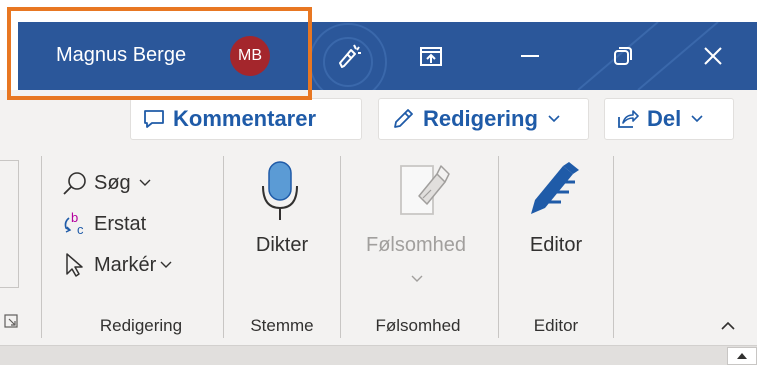  I want to click on highlight-box, so click(159, 53).